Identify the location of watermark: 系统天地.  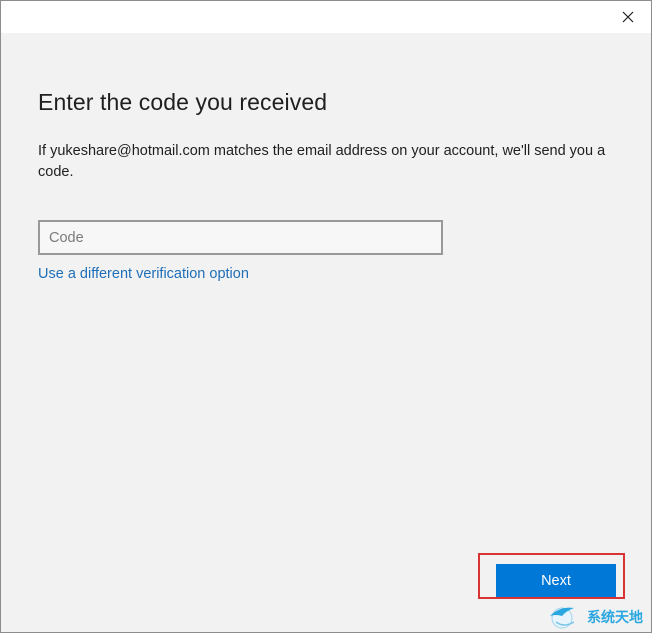
(598, 617).